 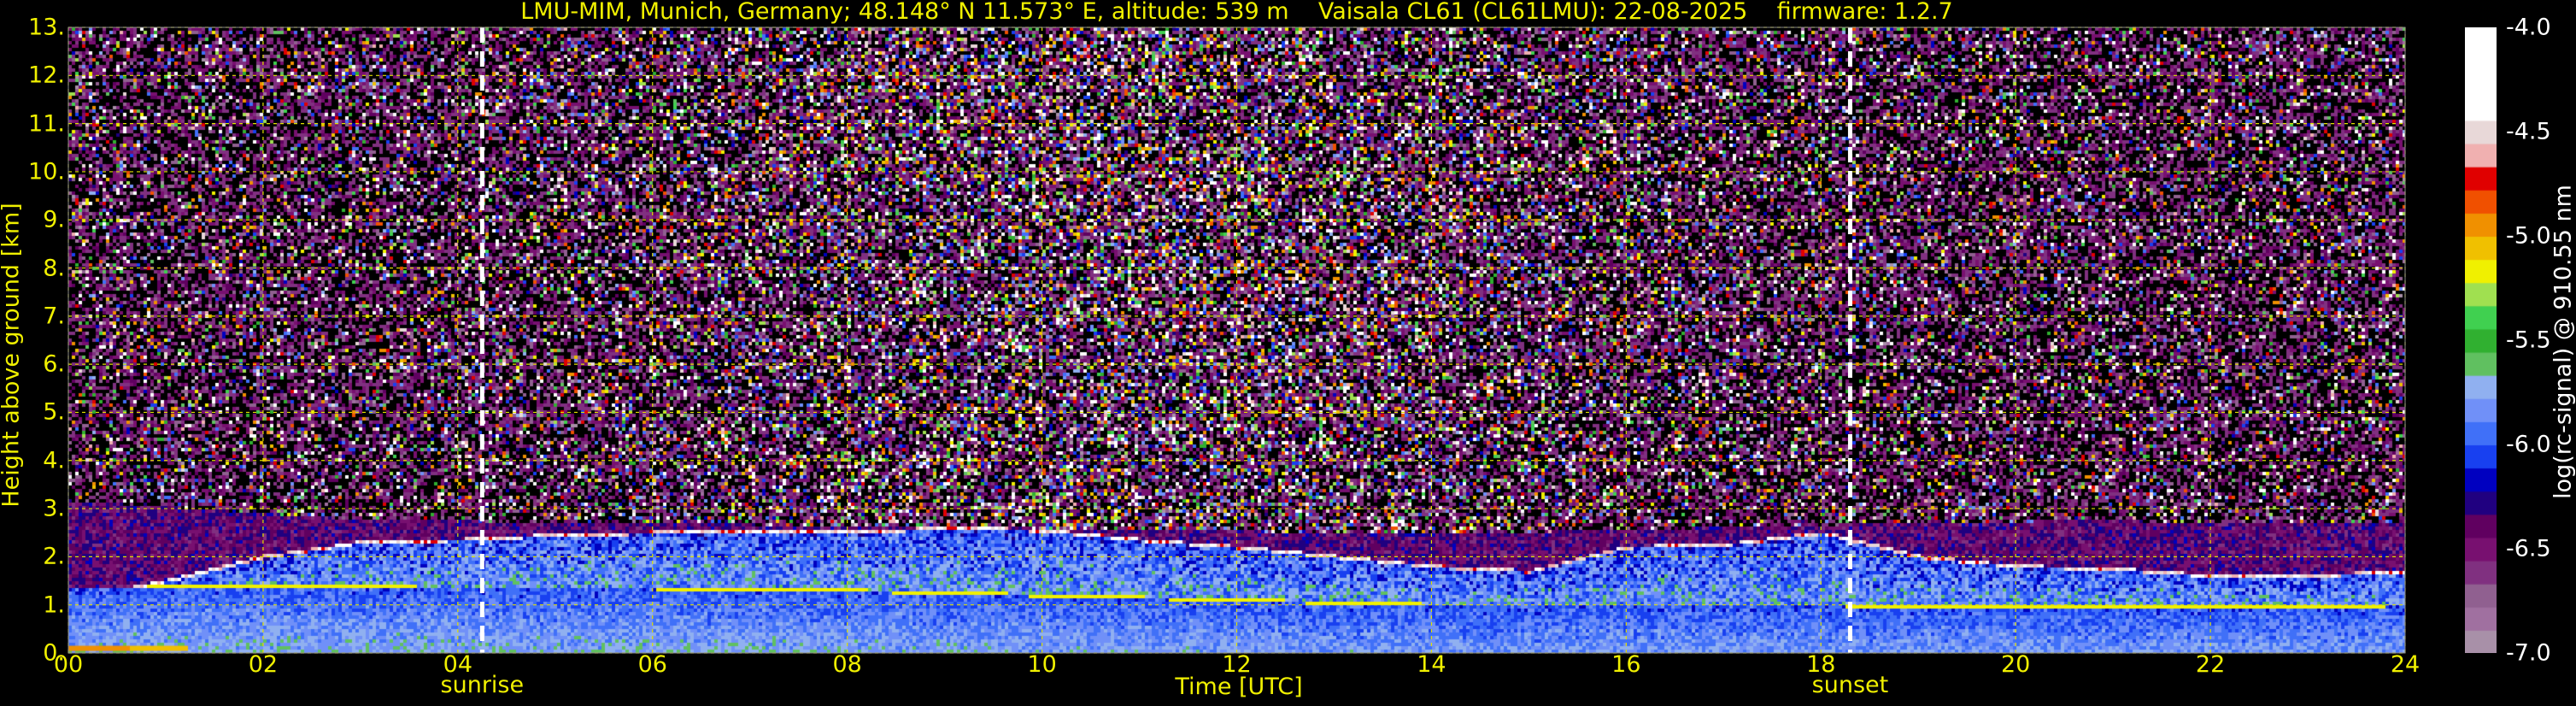 I want to click on y-tick-label: 3., so click(x=54, y=508).